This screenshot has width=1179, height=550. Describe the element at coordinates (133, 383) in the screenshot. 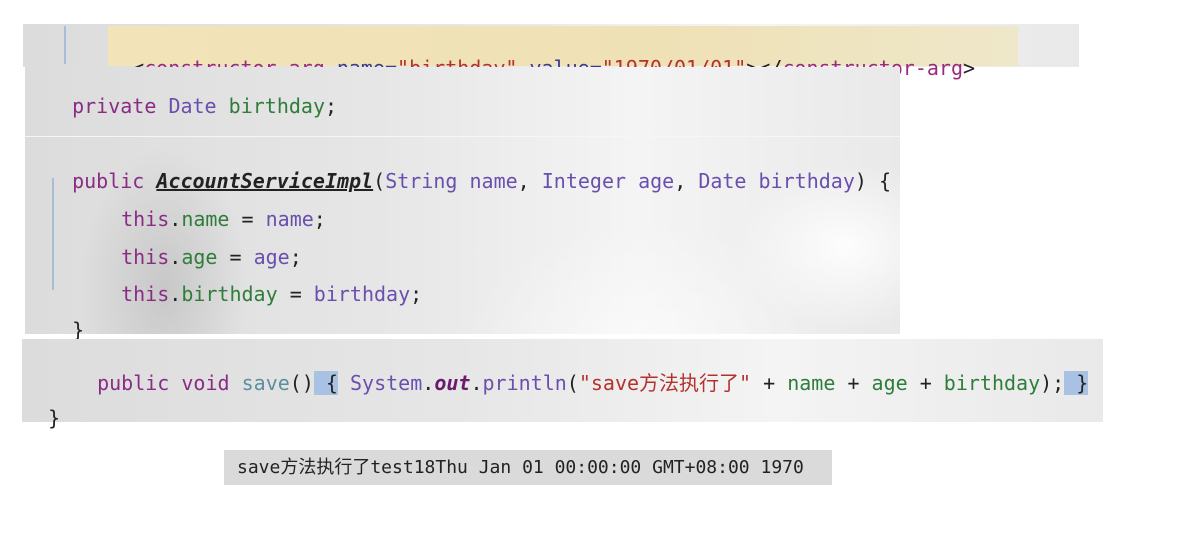

I see `keyword-public: public` at that location.